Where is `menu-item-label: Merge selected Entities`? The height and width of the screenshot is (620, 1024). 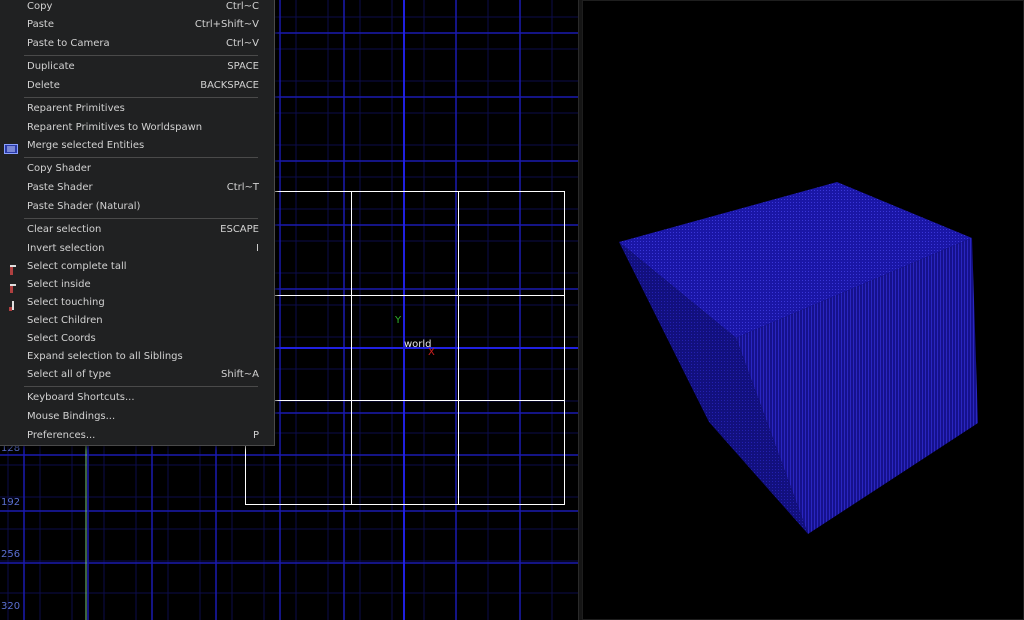
menu-item-label: Merge selected Entities is located at coordinates (86, 145).